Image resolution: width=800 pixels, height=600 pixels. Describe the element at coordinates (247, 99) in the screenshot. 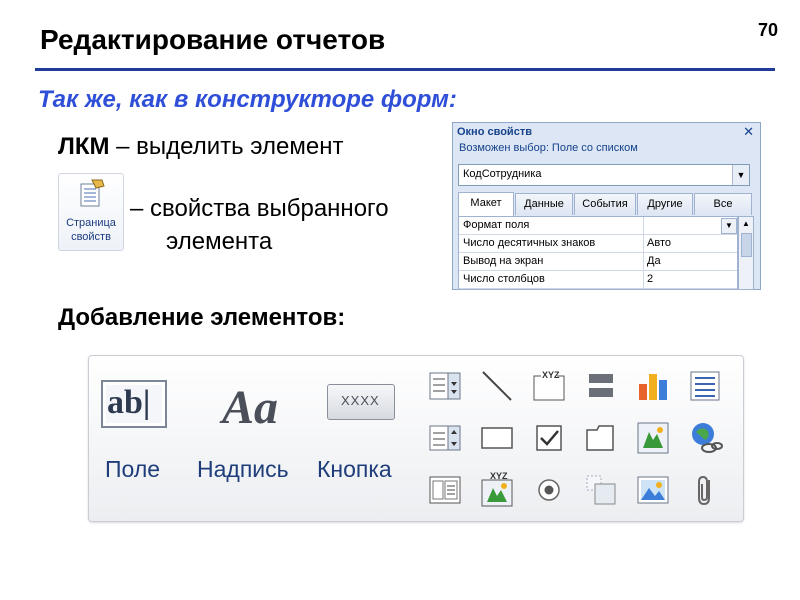

I see `subtitle: Так же, как в конструкторе форм:` at that location.